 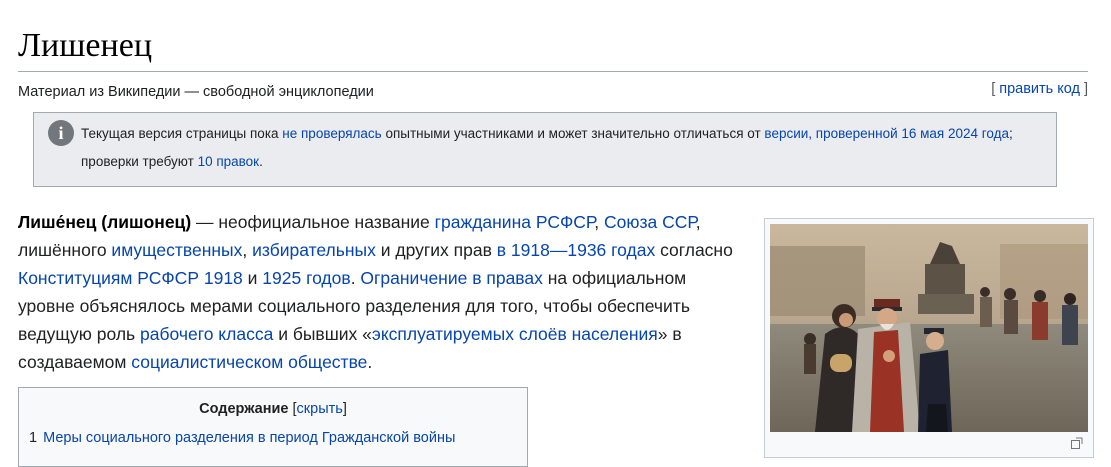 I want to click on lead-term: Лише́нец (лишонец), so click(x=105, y=222).